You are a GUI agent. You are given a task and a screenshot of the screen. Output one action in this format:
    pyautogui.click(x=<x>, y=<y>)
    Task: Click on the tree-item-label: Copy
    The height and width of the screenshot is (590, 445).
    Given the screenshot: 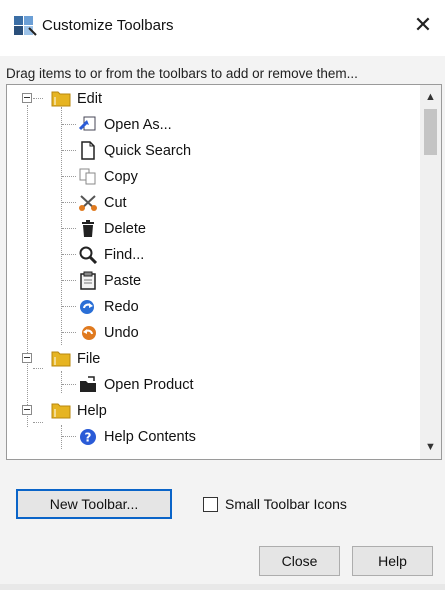 What is the action you would take?
    pyautogui.click(x=121, y=177)
    